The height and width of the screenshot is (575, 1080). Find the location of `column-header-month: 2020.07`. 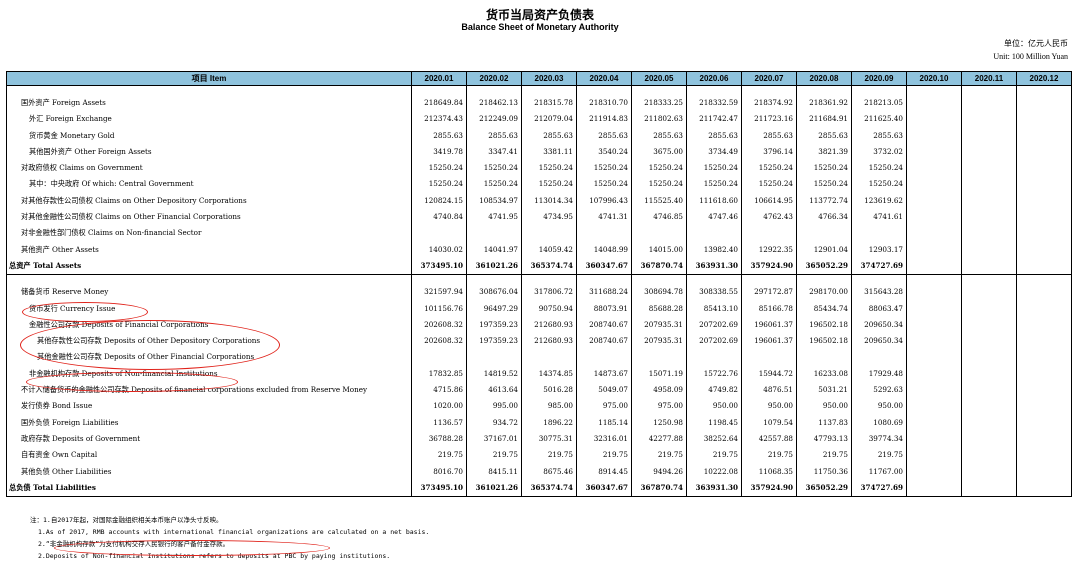

column-header-month: 2020.07 is located at coordinates (769, 78).